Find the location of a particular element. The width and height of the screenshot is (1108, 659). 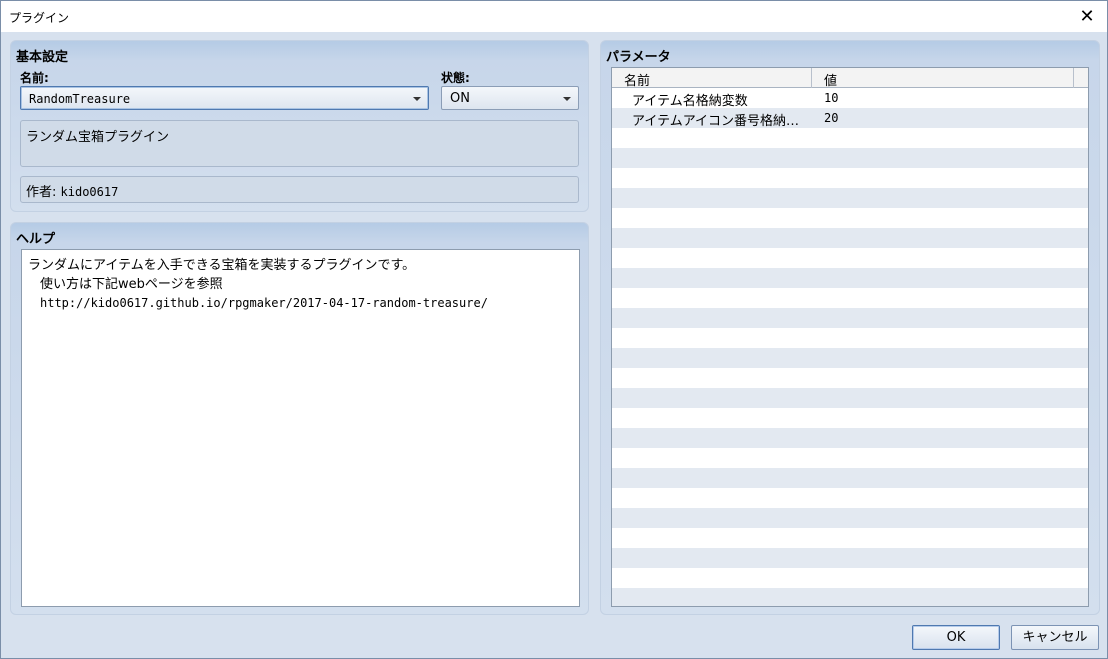

status-select: ON is located at coordinates (510, 98).